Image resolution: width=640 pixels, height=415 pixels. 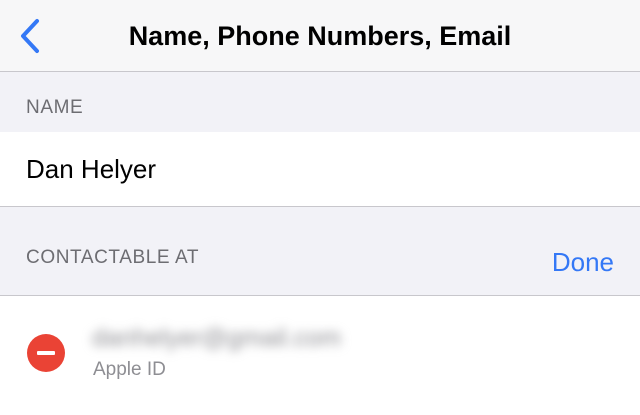 I want to click on email-address: danhelyer@gmail.com, so click(x=217, y=338).